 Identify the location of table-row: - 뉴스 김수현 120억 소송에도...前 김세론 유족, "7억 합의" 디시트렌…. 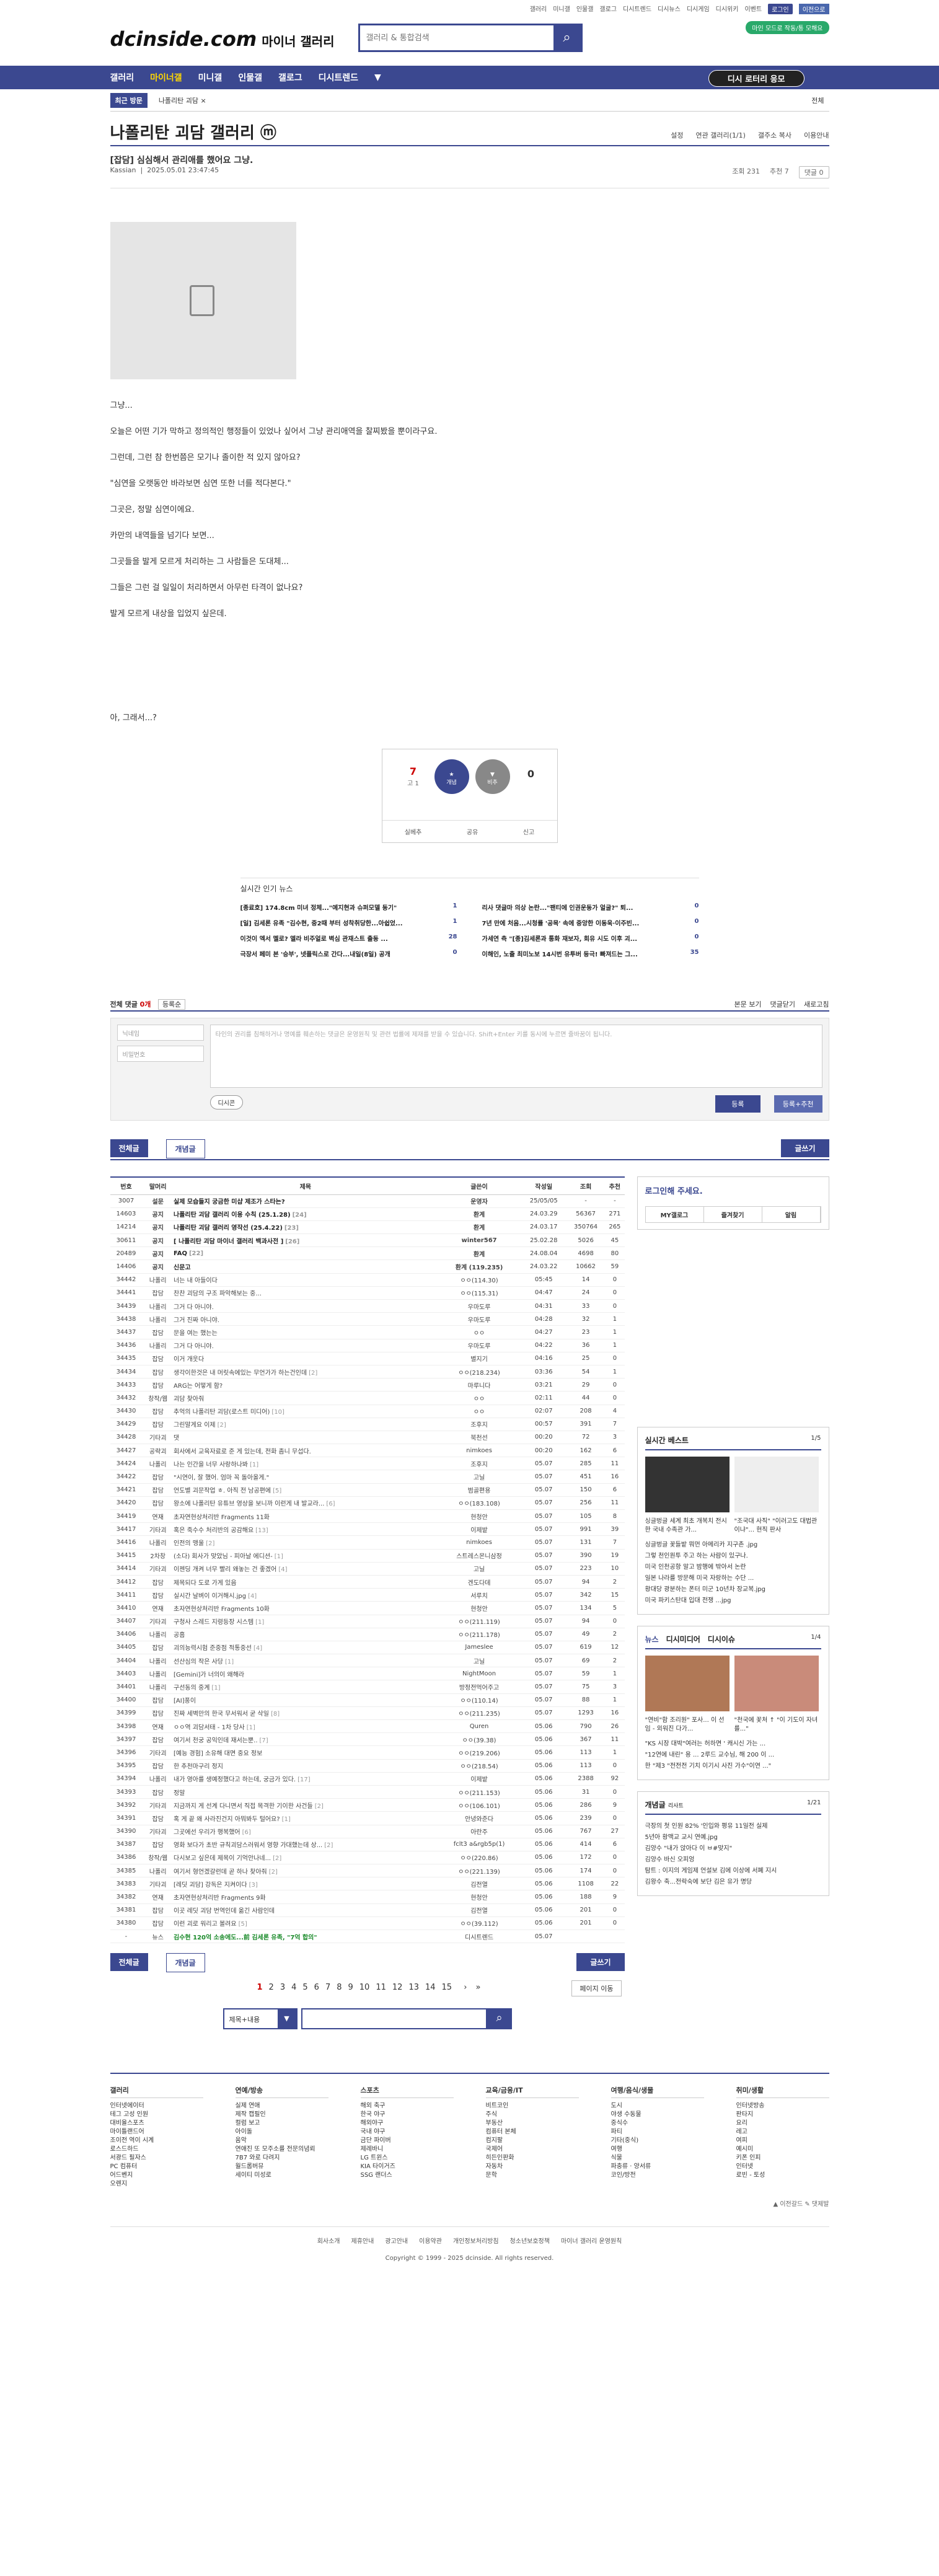
(367, 1937).